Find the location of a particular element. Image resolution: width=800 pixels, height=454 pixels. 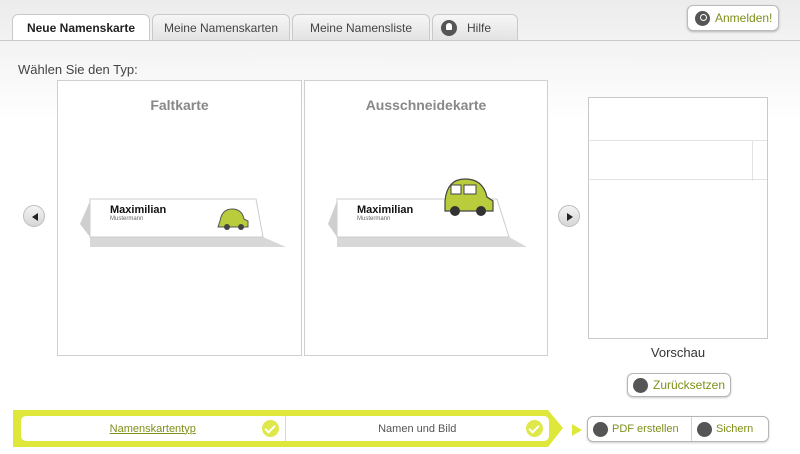

step-container: Namenskartentyp Namen und Bild is located at coordinates (285, 428).